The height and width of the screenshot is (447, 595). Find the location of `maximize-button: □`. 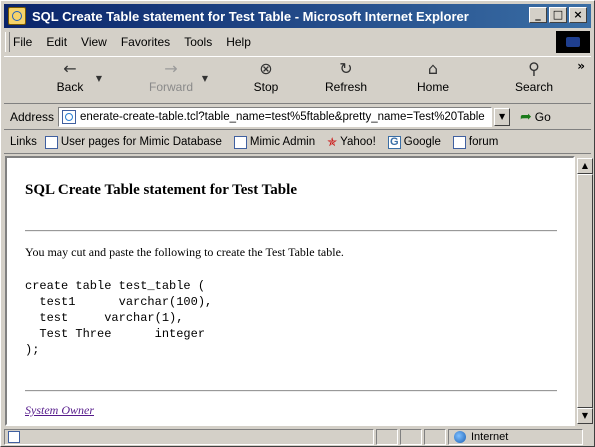

maximize-button: □ is located at coordinates (558, 15).